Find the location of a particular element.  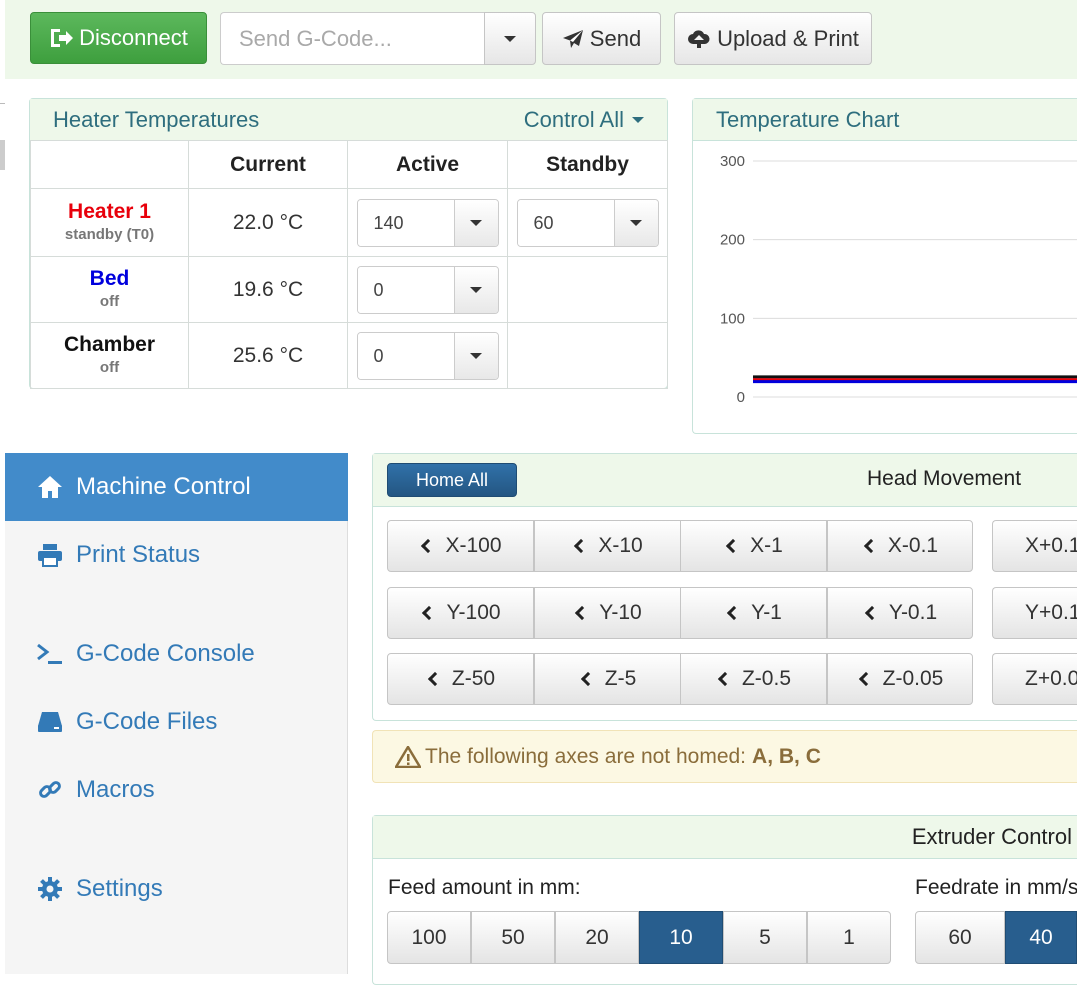

sidebar-item-macros: Macros is located at coordinates (176, 790).